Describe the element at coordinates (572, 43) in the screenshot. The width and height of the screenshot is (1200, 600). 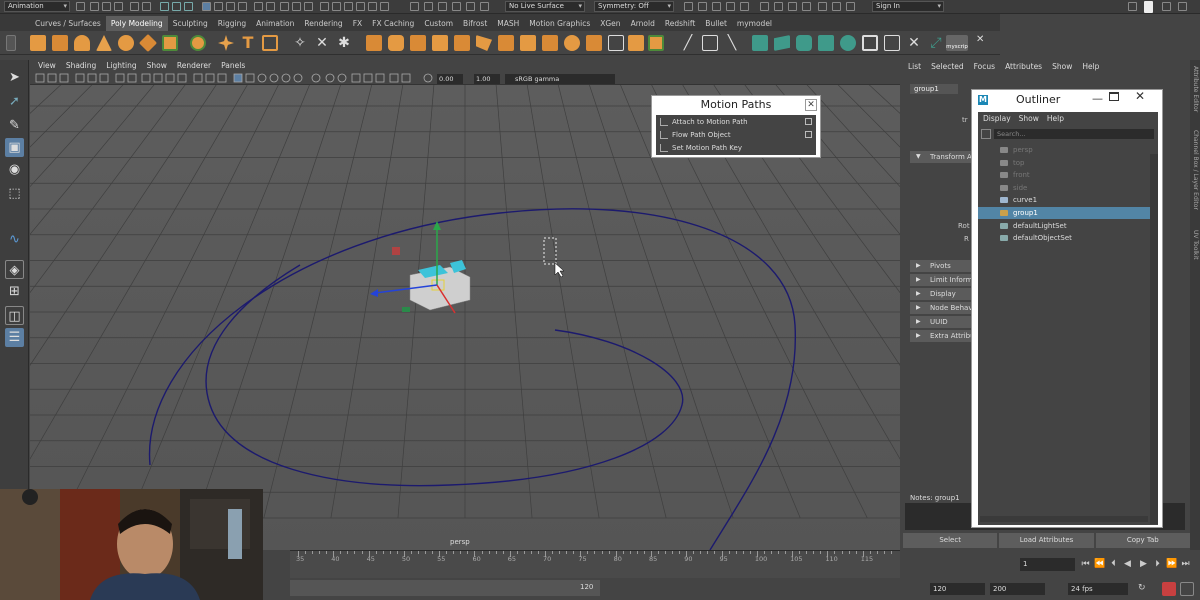
I see `circularize-icon` at that location.